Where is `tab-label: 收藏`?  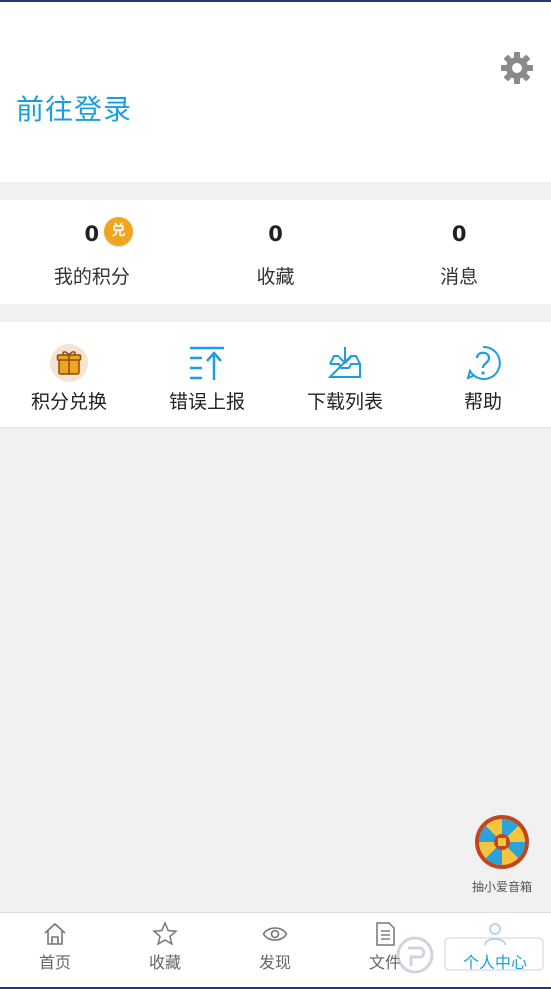 tab-label: 收藏 is located at coordinates (164, 962).